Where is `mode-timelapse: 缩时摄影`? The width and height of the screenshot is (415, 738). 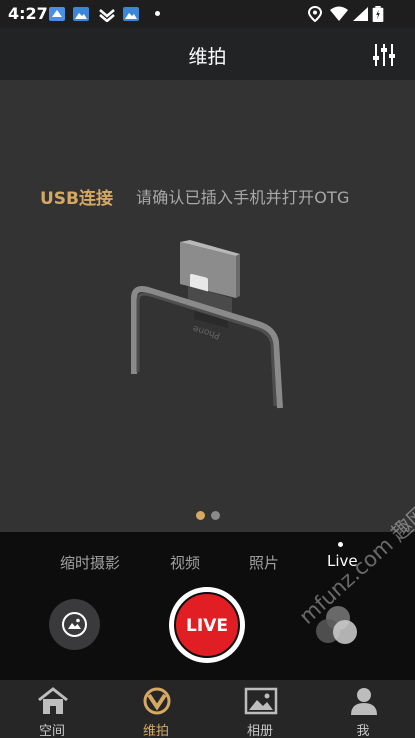 mode-timelapse: 缩时摄影 is located at coordinates (90, 562).